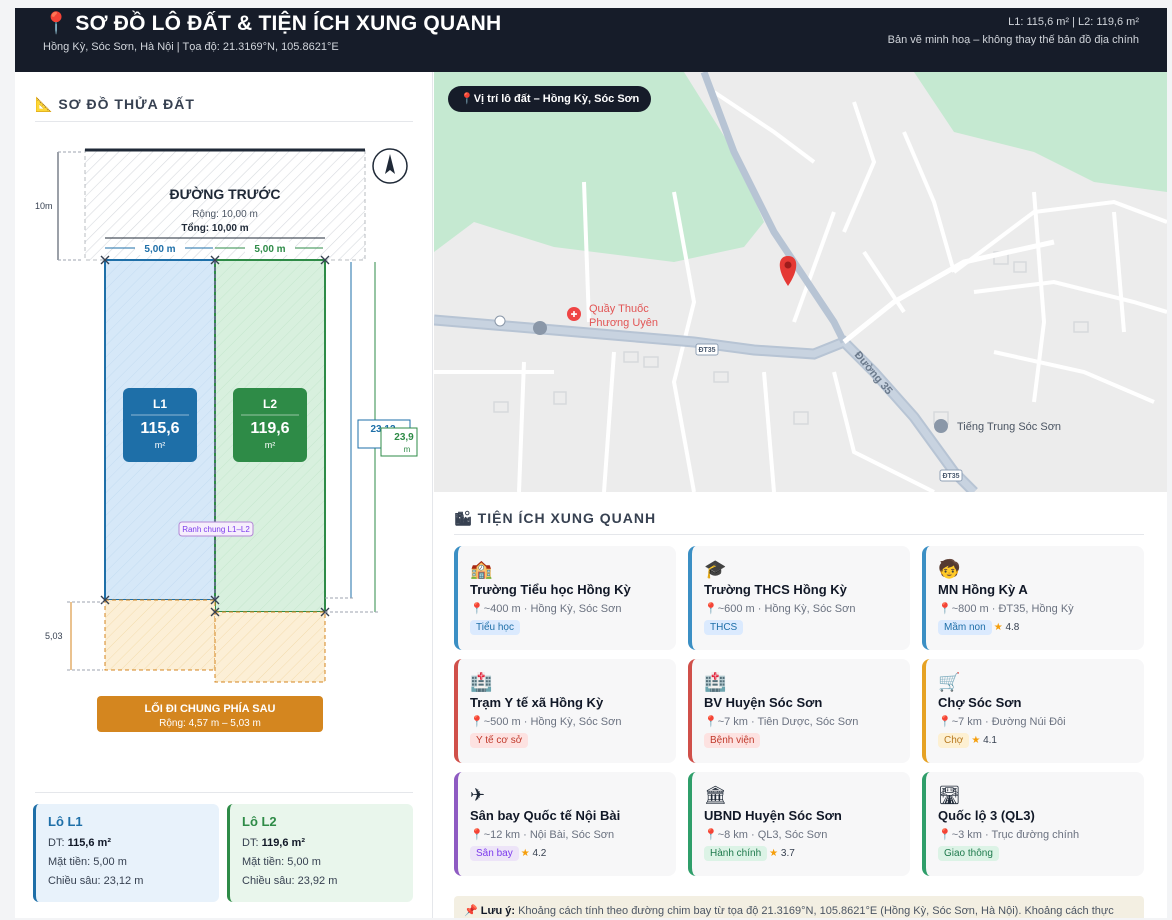 Image resolution: width=1172 pixels, height=920 pixels. I want to click on school-label: Tiếng Trung Sóc Sơn, so click(1009, 427).